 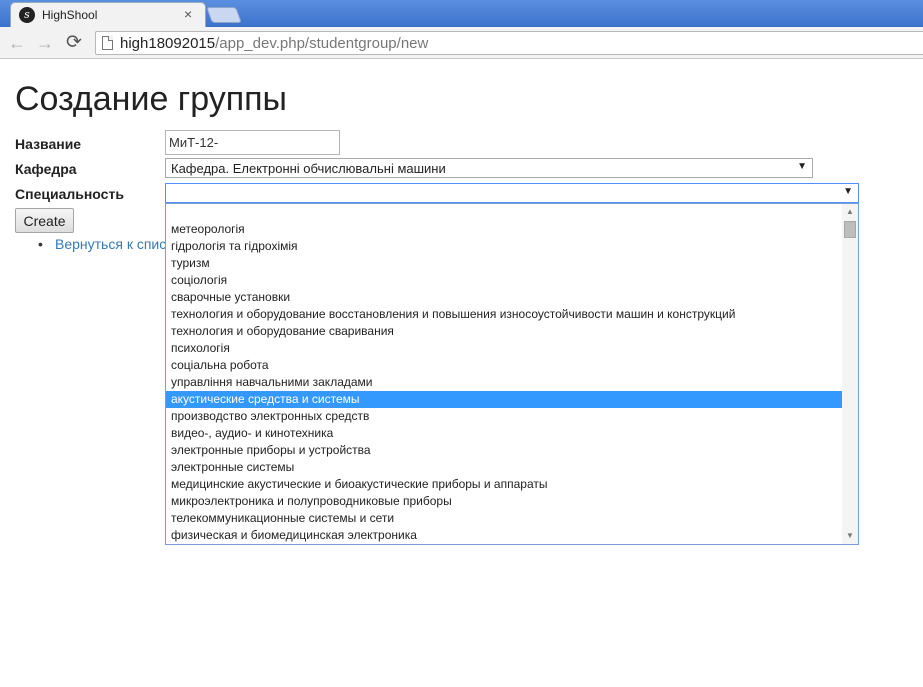 What do you see at coordinates (504, 365) in the screenshot?
I see `dropdown-option: соціальна робота` at bounding box center [504, 365].